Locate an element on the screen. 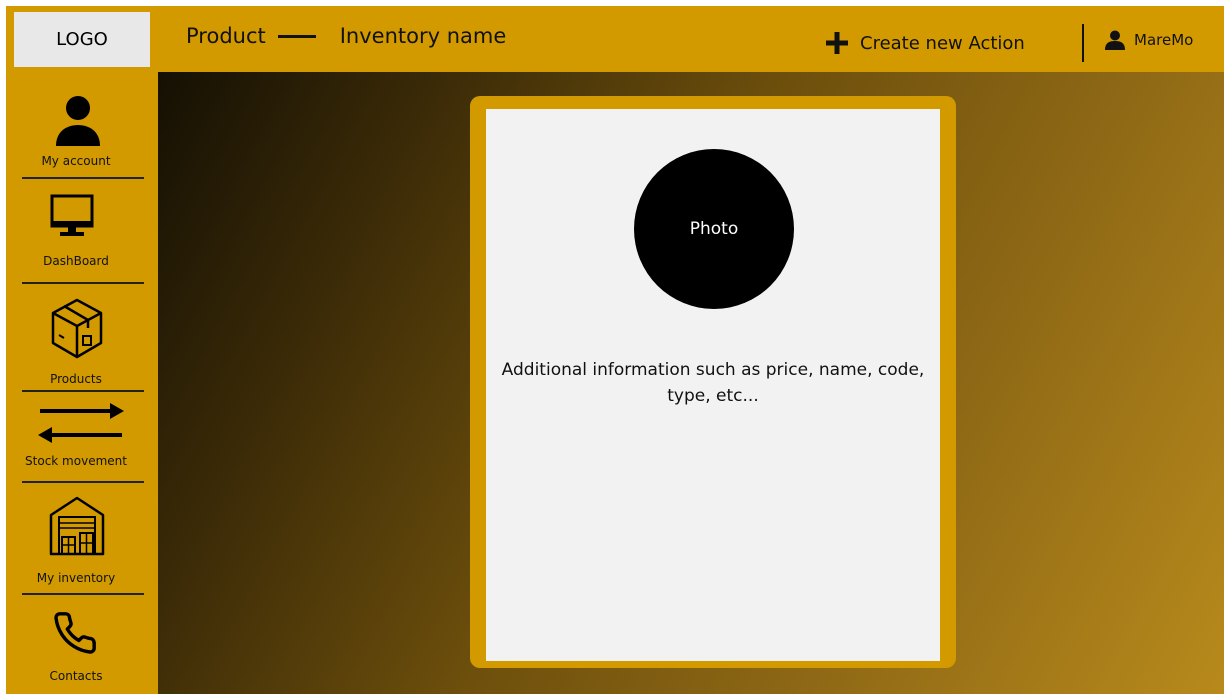 This screenshot has width=1228, height=695. title-dash is located at coordinates (296, 36).